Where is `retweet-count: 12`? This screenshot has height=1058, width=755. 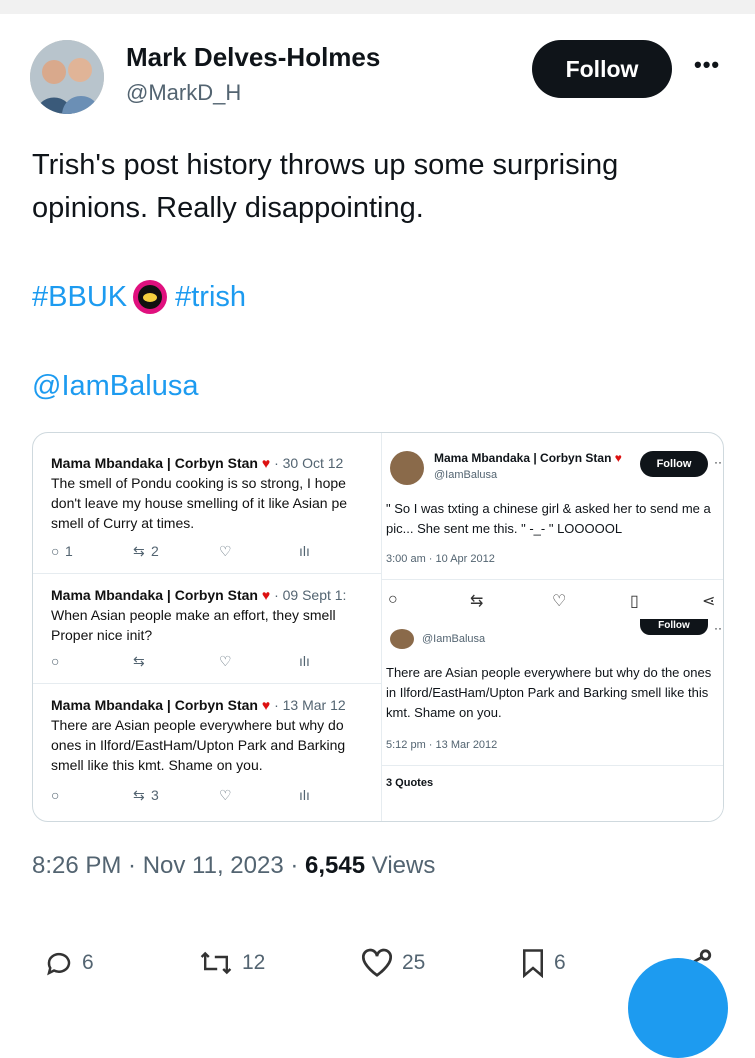
retweet-count: 12 is located at coordinates (254, 962).